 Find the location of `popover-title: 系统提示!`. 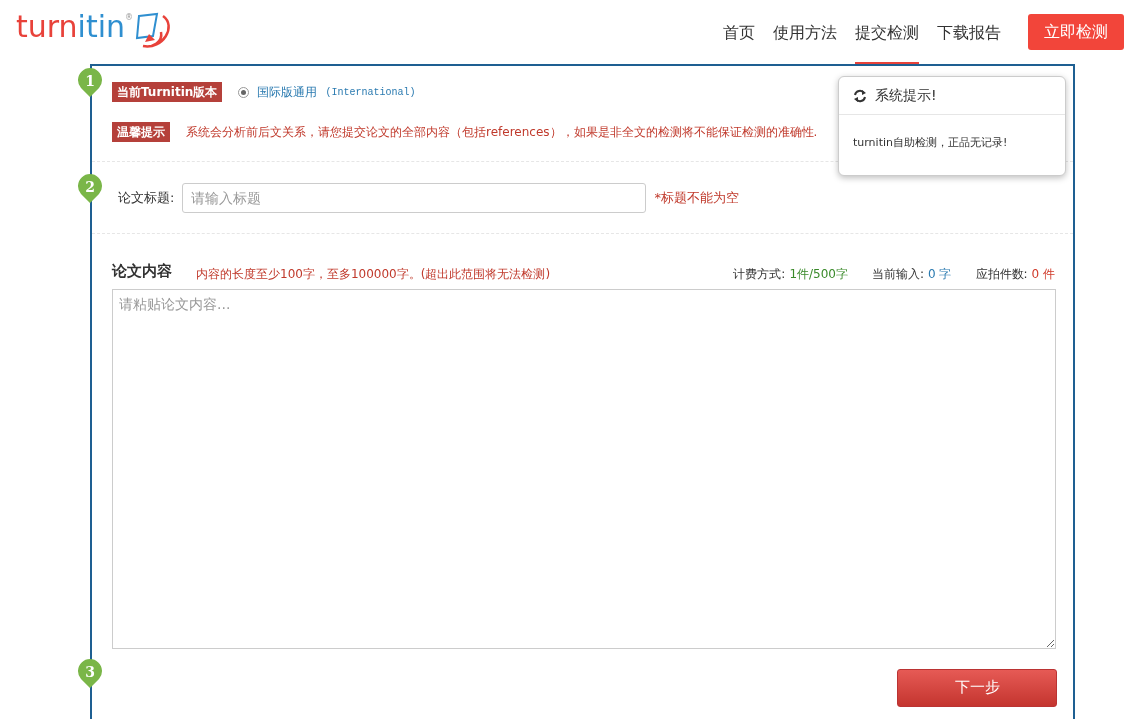

popover-title: 系统提示! is located at coordinates (906, 95).